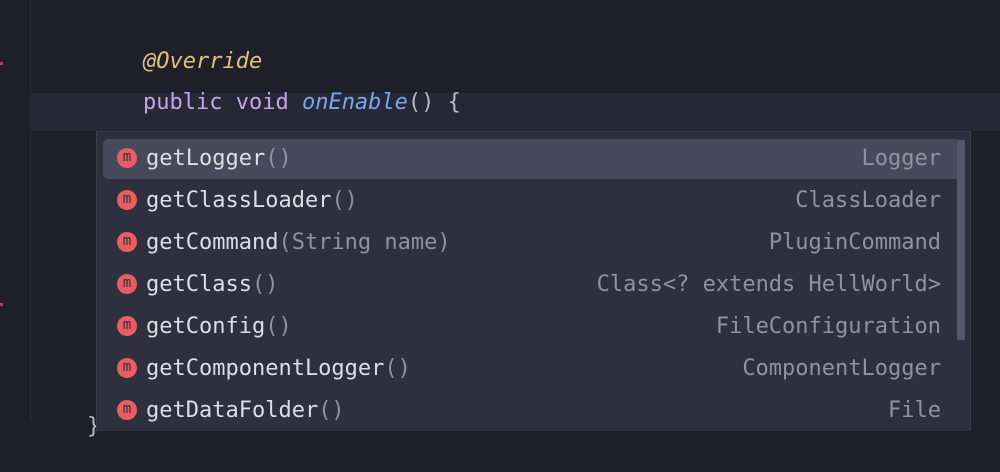  I want to click on method-params-brace: () {, so click(434, 102).